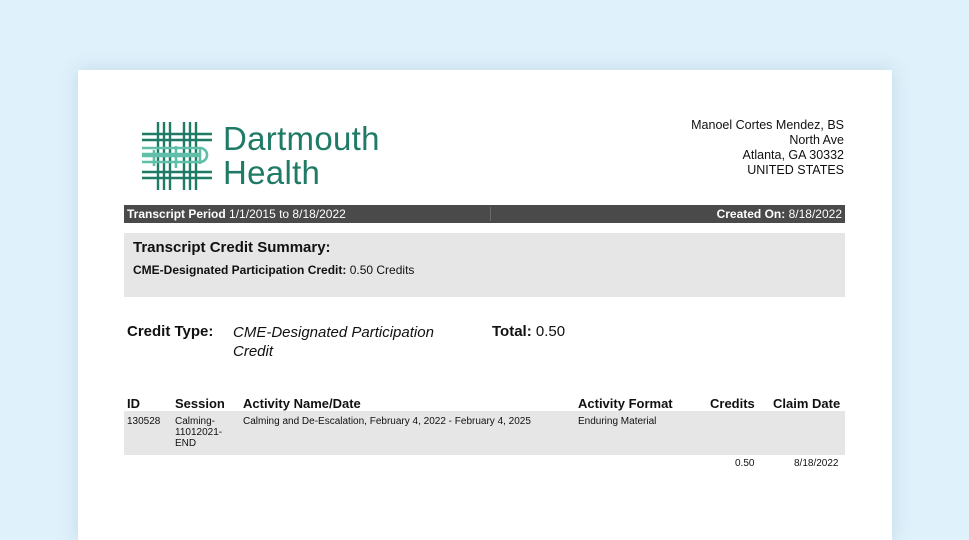 The height and width of the screenshot is (540, 969). I want to click on logo-line-1: Dartmouth, so click(301, 138).